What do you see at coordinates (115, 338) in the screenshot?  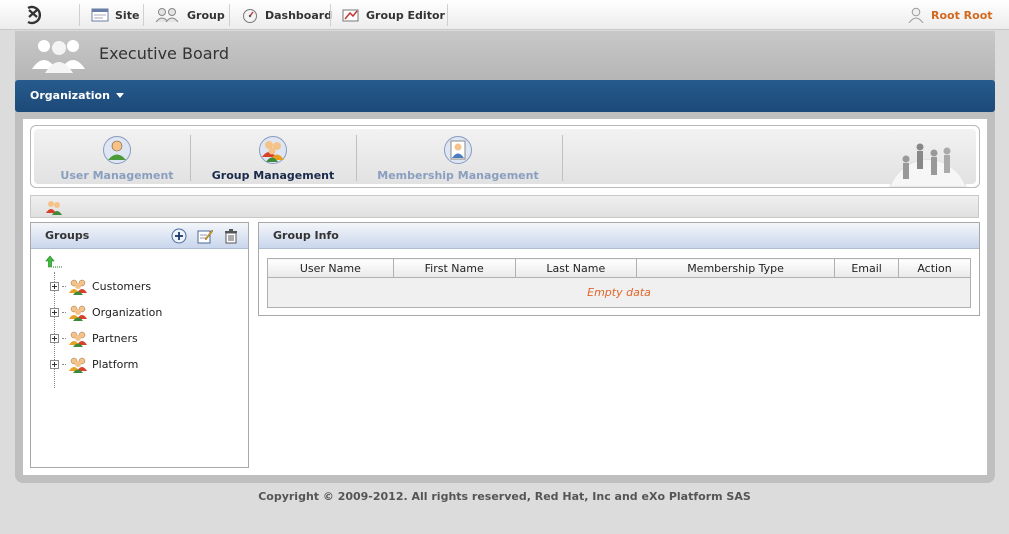 I see `tree-node-label: Partners` at bounding box center [115, 338].